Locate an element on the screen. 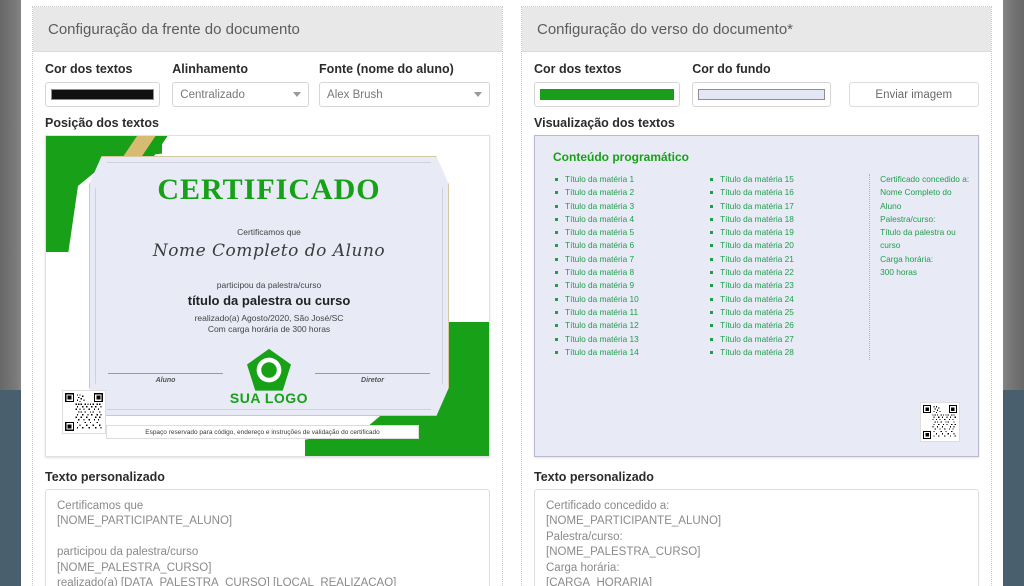 Image resolution: width=1024 pixels, height=586 pixels. list-item: Título da matéria 24 is located at coordinates (785, 299).